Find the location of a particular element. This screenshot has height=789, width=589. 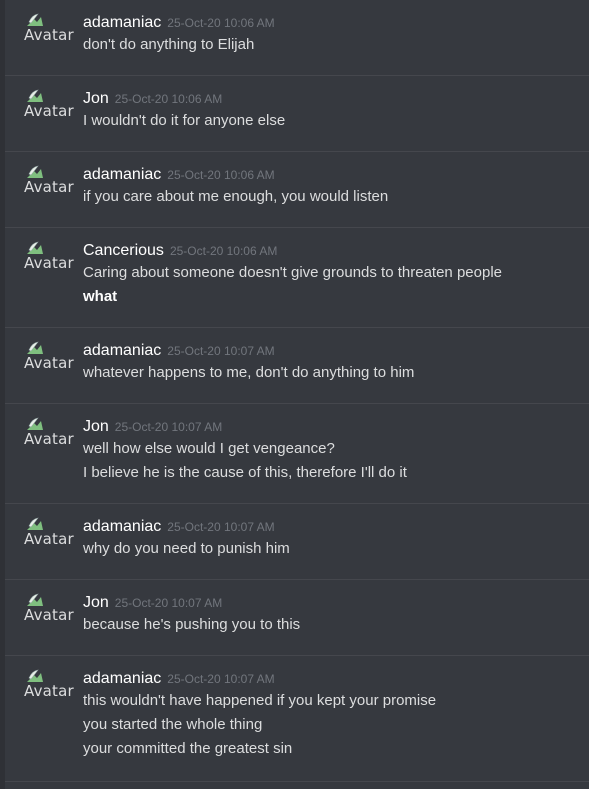

message-header: Cancerious 25-Oct-20 10:06 AM is located at coordinates (336, 251).